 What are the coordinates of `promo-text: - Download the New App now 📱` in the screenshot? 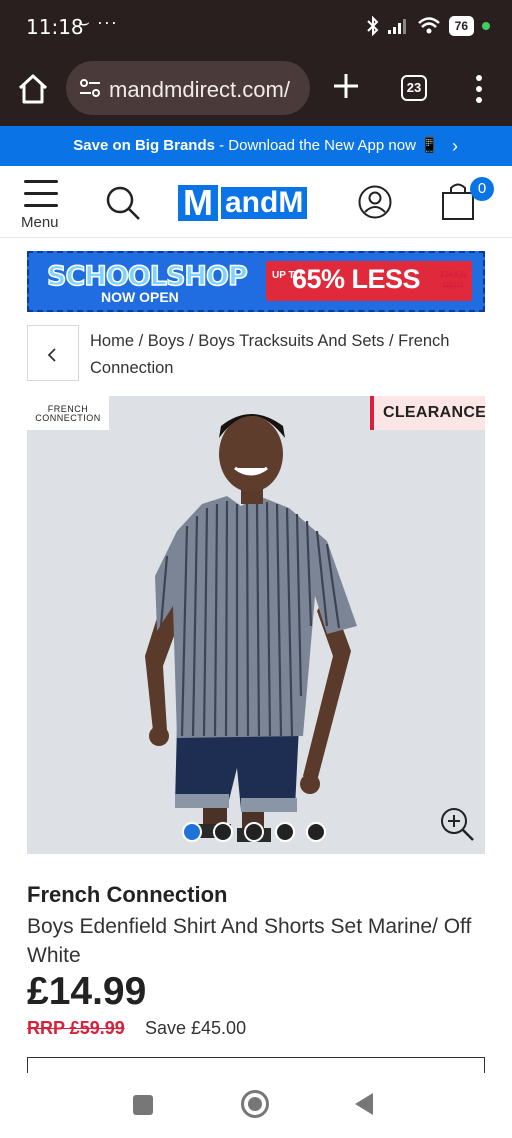 It's located at (326, 145).